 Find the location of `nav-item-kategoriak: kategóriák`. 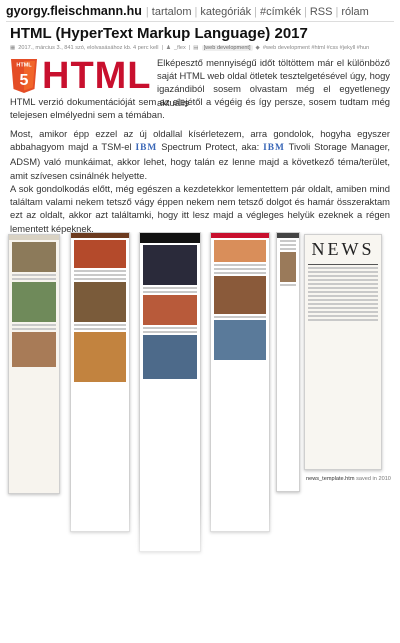

nav-item-kategoriak: kategóriák is located at coordinates (225, 12).